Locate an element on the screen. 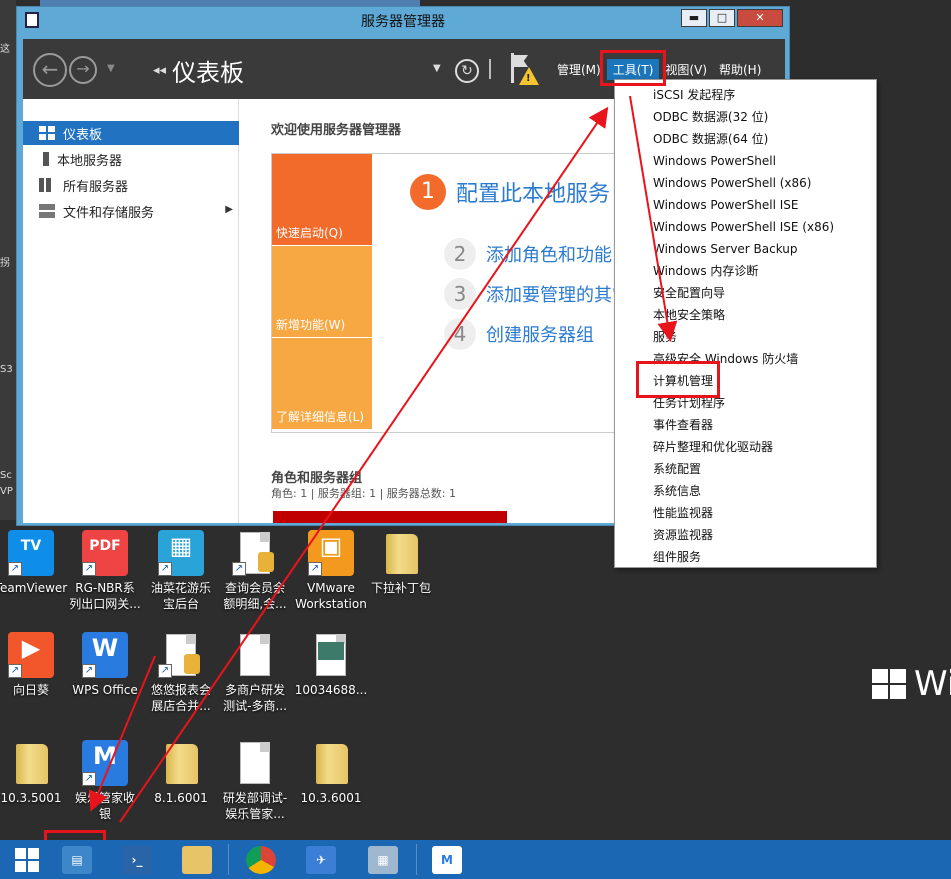  desktop-icon: 10.3.5001 is located at coordinates (35, 773).